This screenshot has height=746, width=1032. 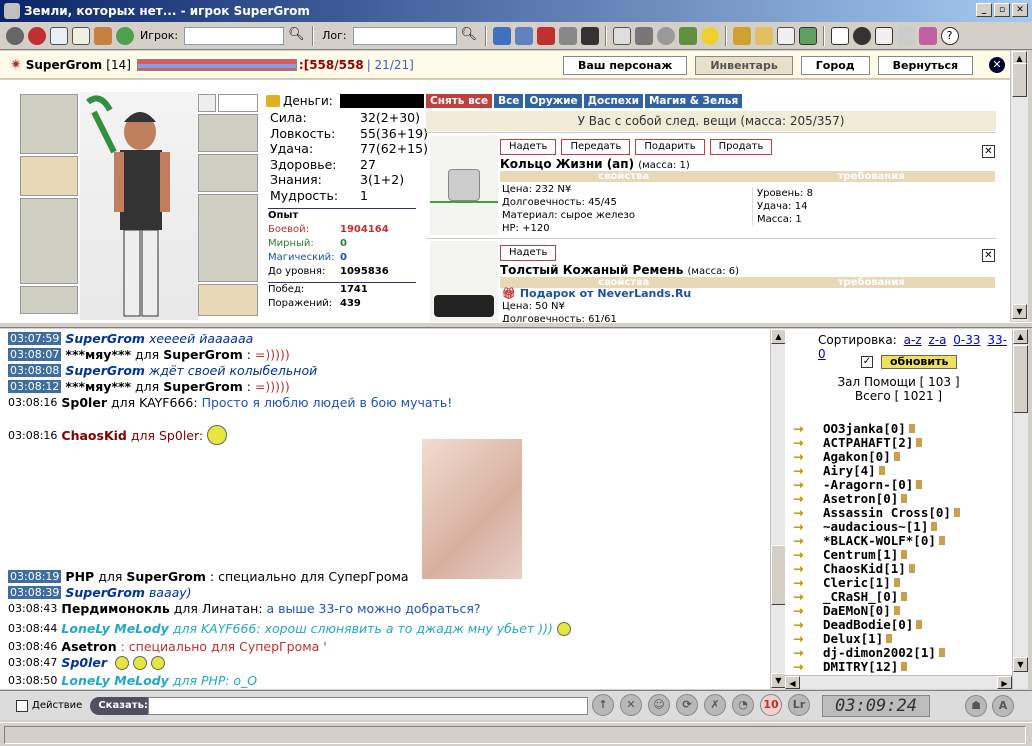 What do you see at coordinates (868, 484) in the screenshot?
I see `user-name: -Aragorn-[0]` at bounding box center [868, 484].